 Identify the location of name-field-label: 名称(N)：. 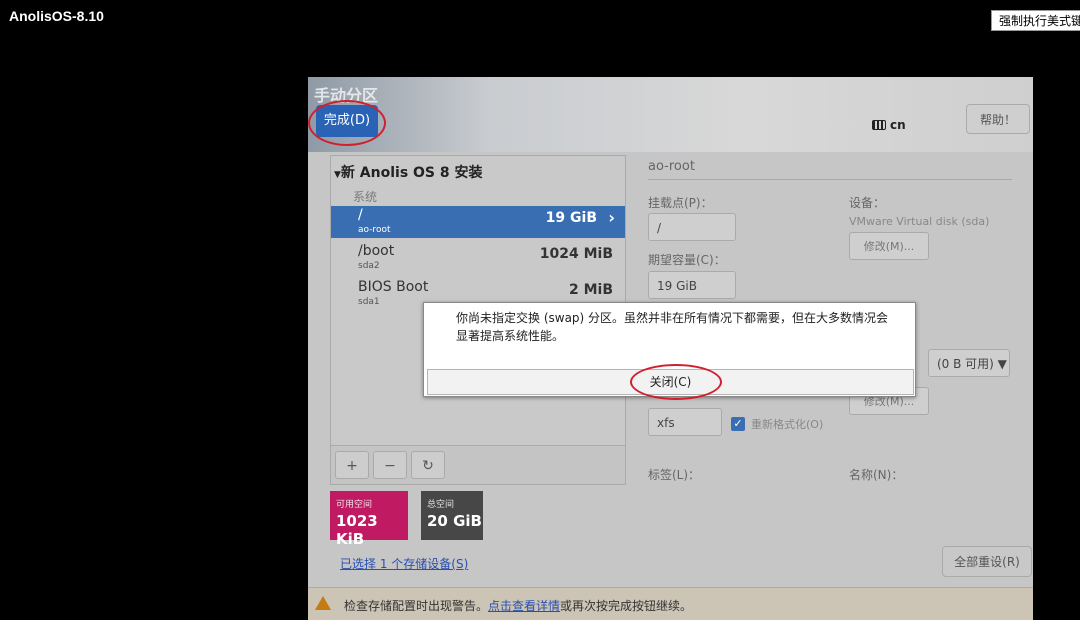
(876, 475).